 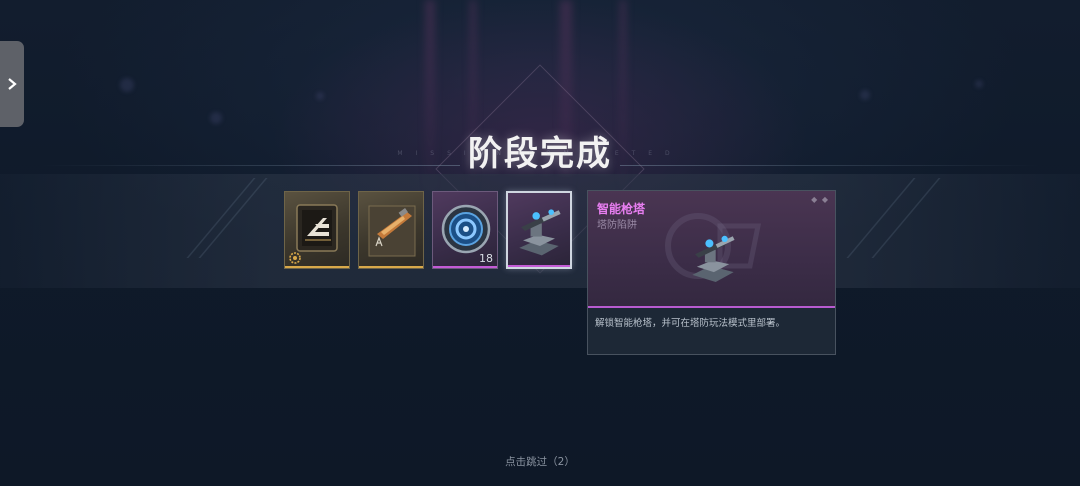 I want to click on side-expand-tab, so click(x=12, y=84).